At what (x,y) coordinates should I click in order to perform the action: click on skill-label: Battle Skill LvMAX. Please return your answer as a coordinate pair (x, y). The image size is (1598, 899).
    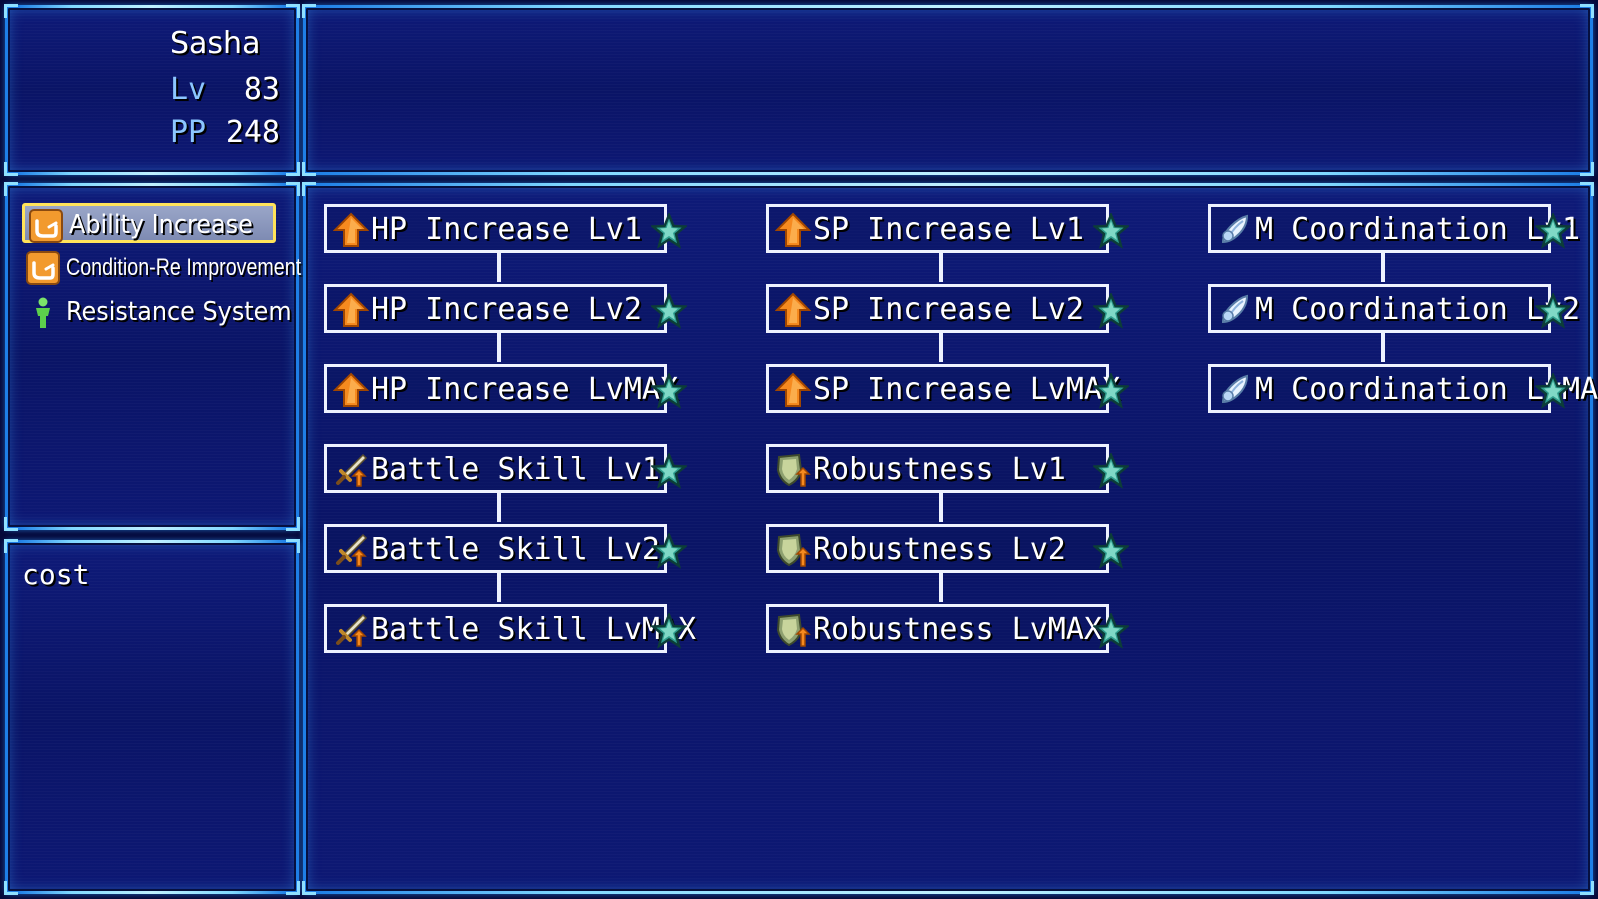
    Looking at the image, I should click on (534, 629).